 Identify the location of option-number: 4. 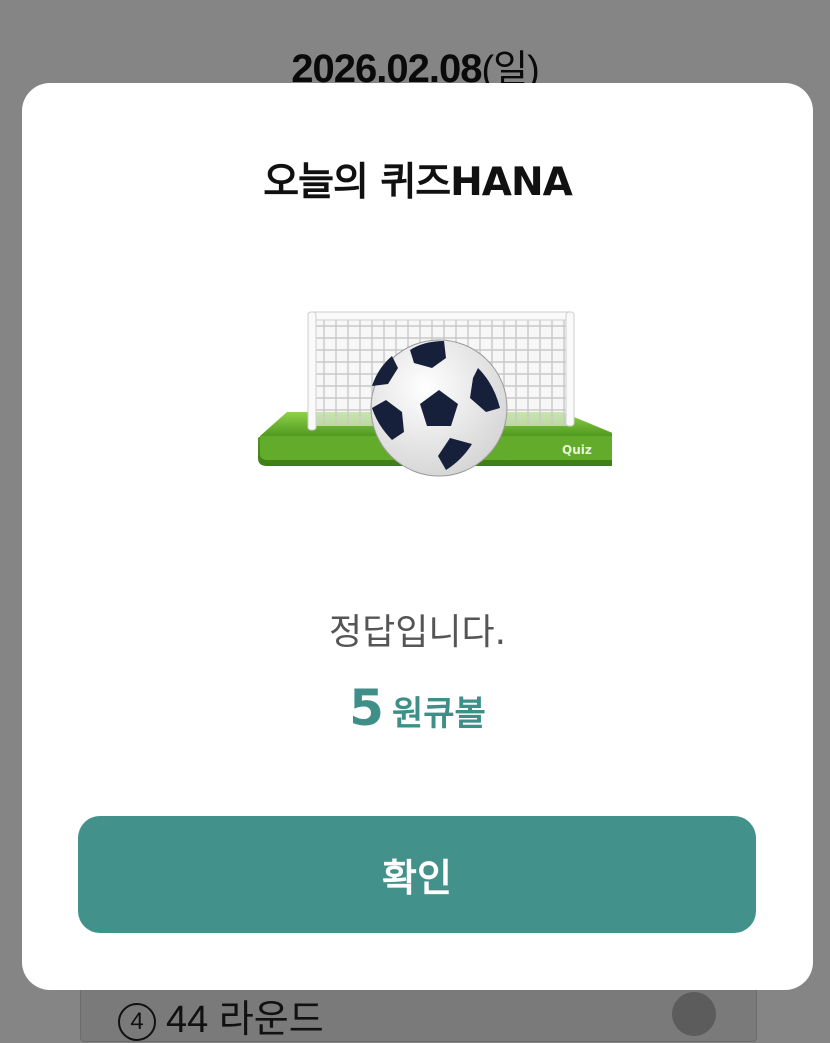
(137, 1021).